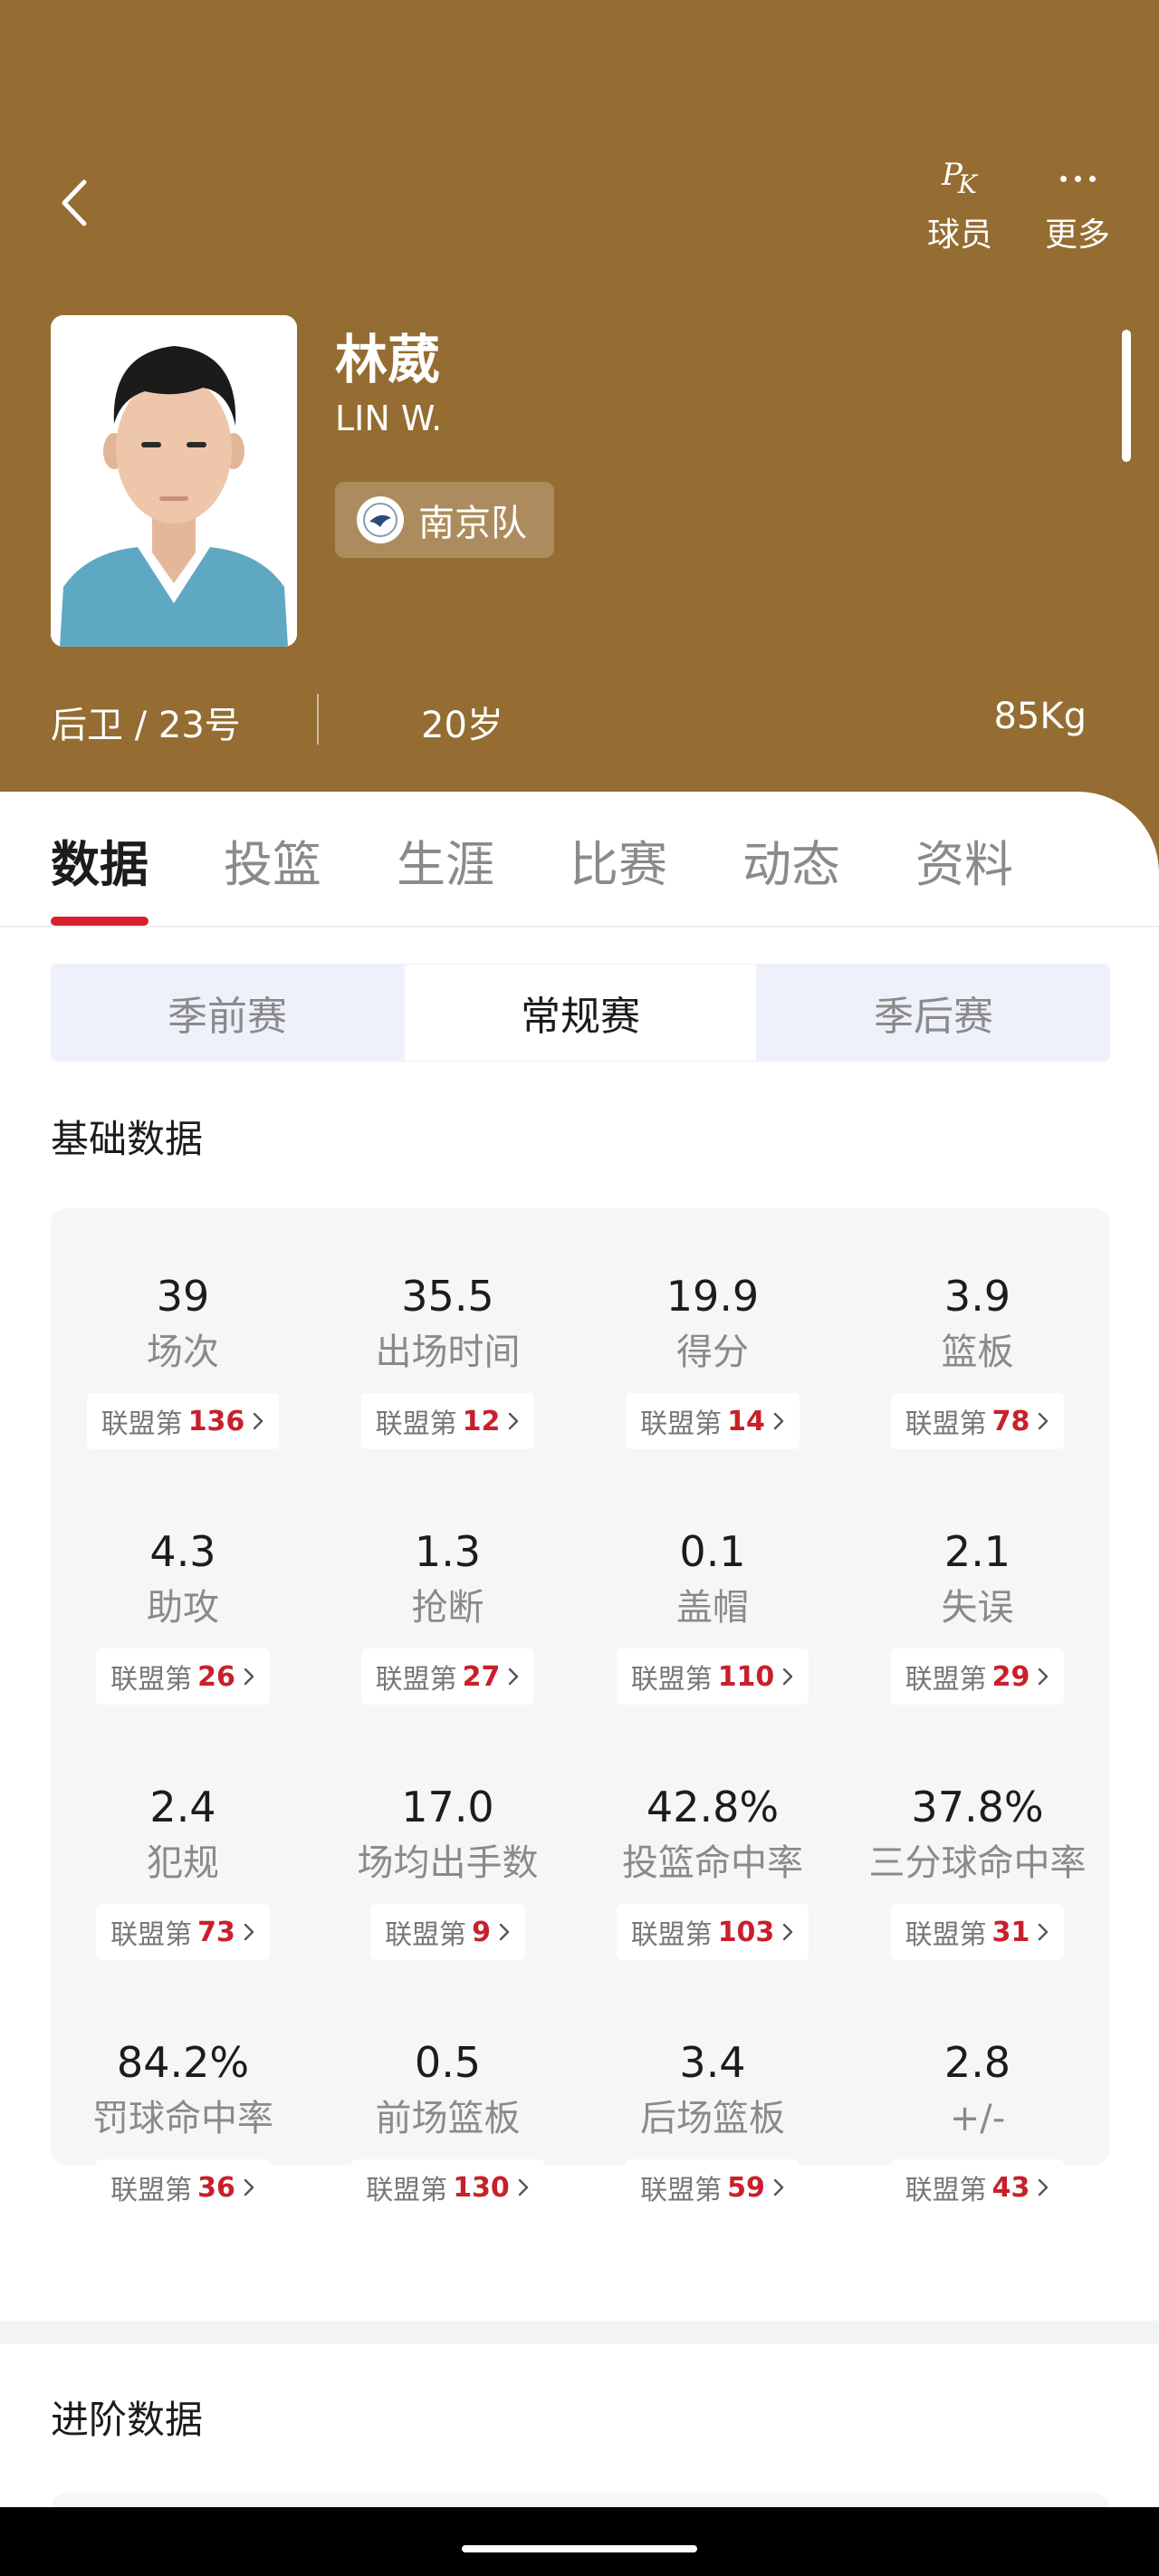 The height and width of the screenshot is (2576, 1159). What do you see at coordinates (448, 1352) in the screenshot?
I see `stat-label: 出场时间` at bounding box center [448, 1352].